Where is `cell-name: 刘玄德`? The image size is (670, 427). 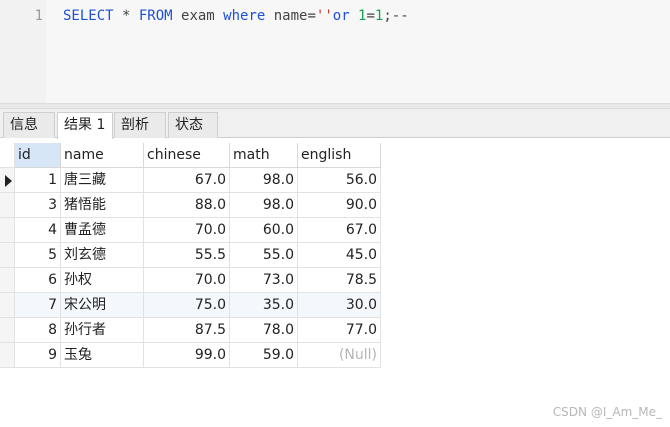
cell-name: 刘玄德 is located at coordinates (102, 255).